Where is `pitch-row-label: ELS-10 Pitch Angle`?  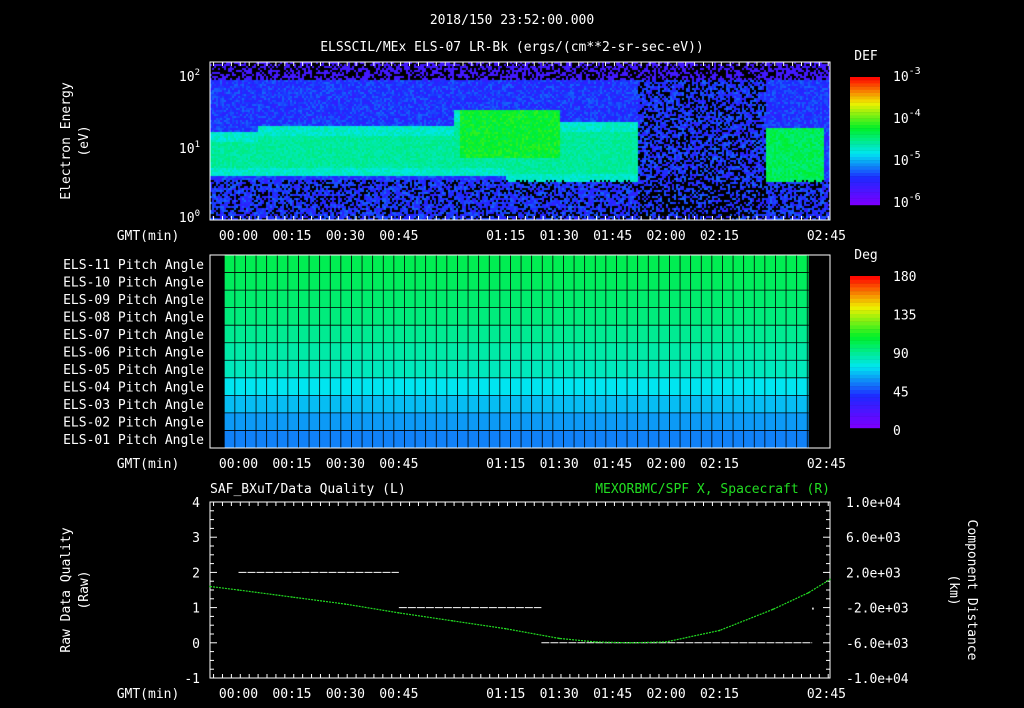 pitch-row-label: ELS-10 Pitch Angle is located at coordinates (133, 282).